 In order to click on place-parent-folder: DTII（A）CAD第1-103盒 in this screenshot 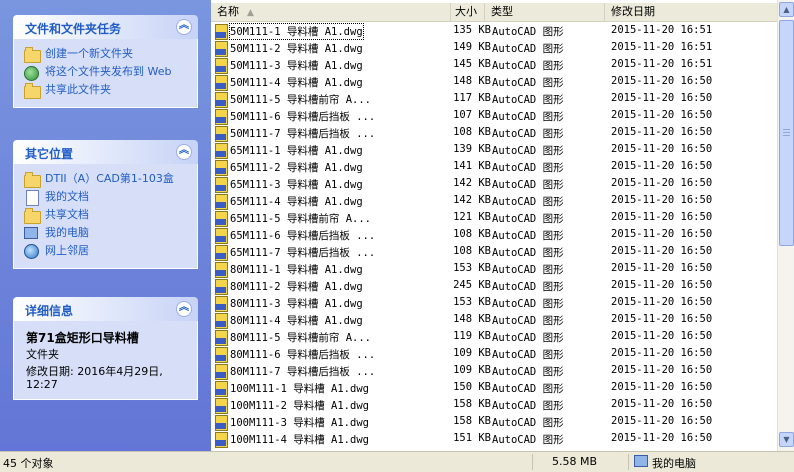, I will do `click(106, 180)`.